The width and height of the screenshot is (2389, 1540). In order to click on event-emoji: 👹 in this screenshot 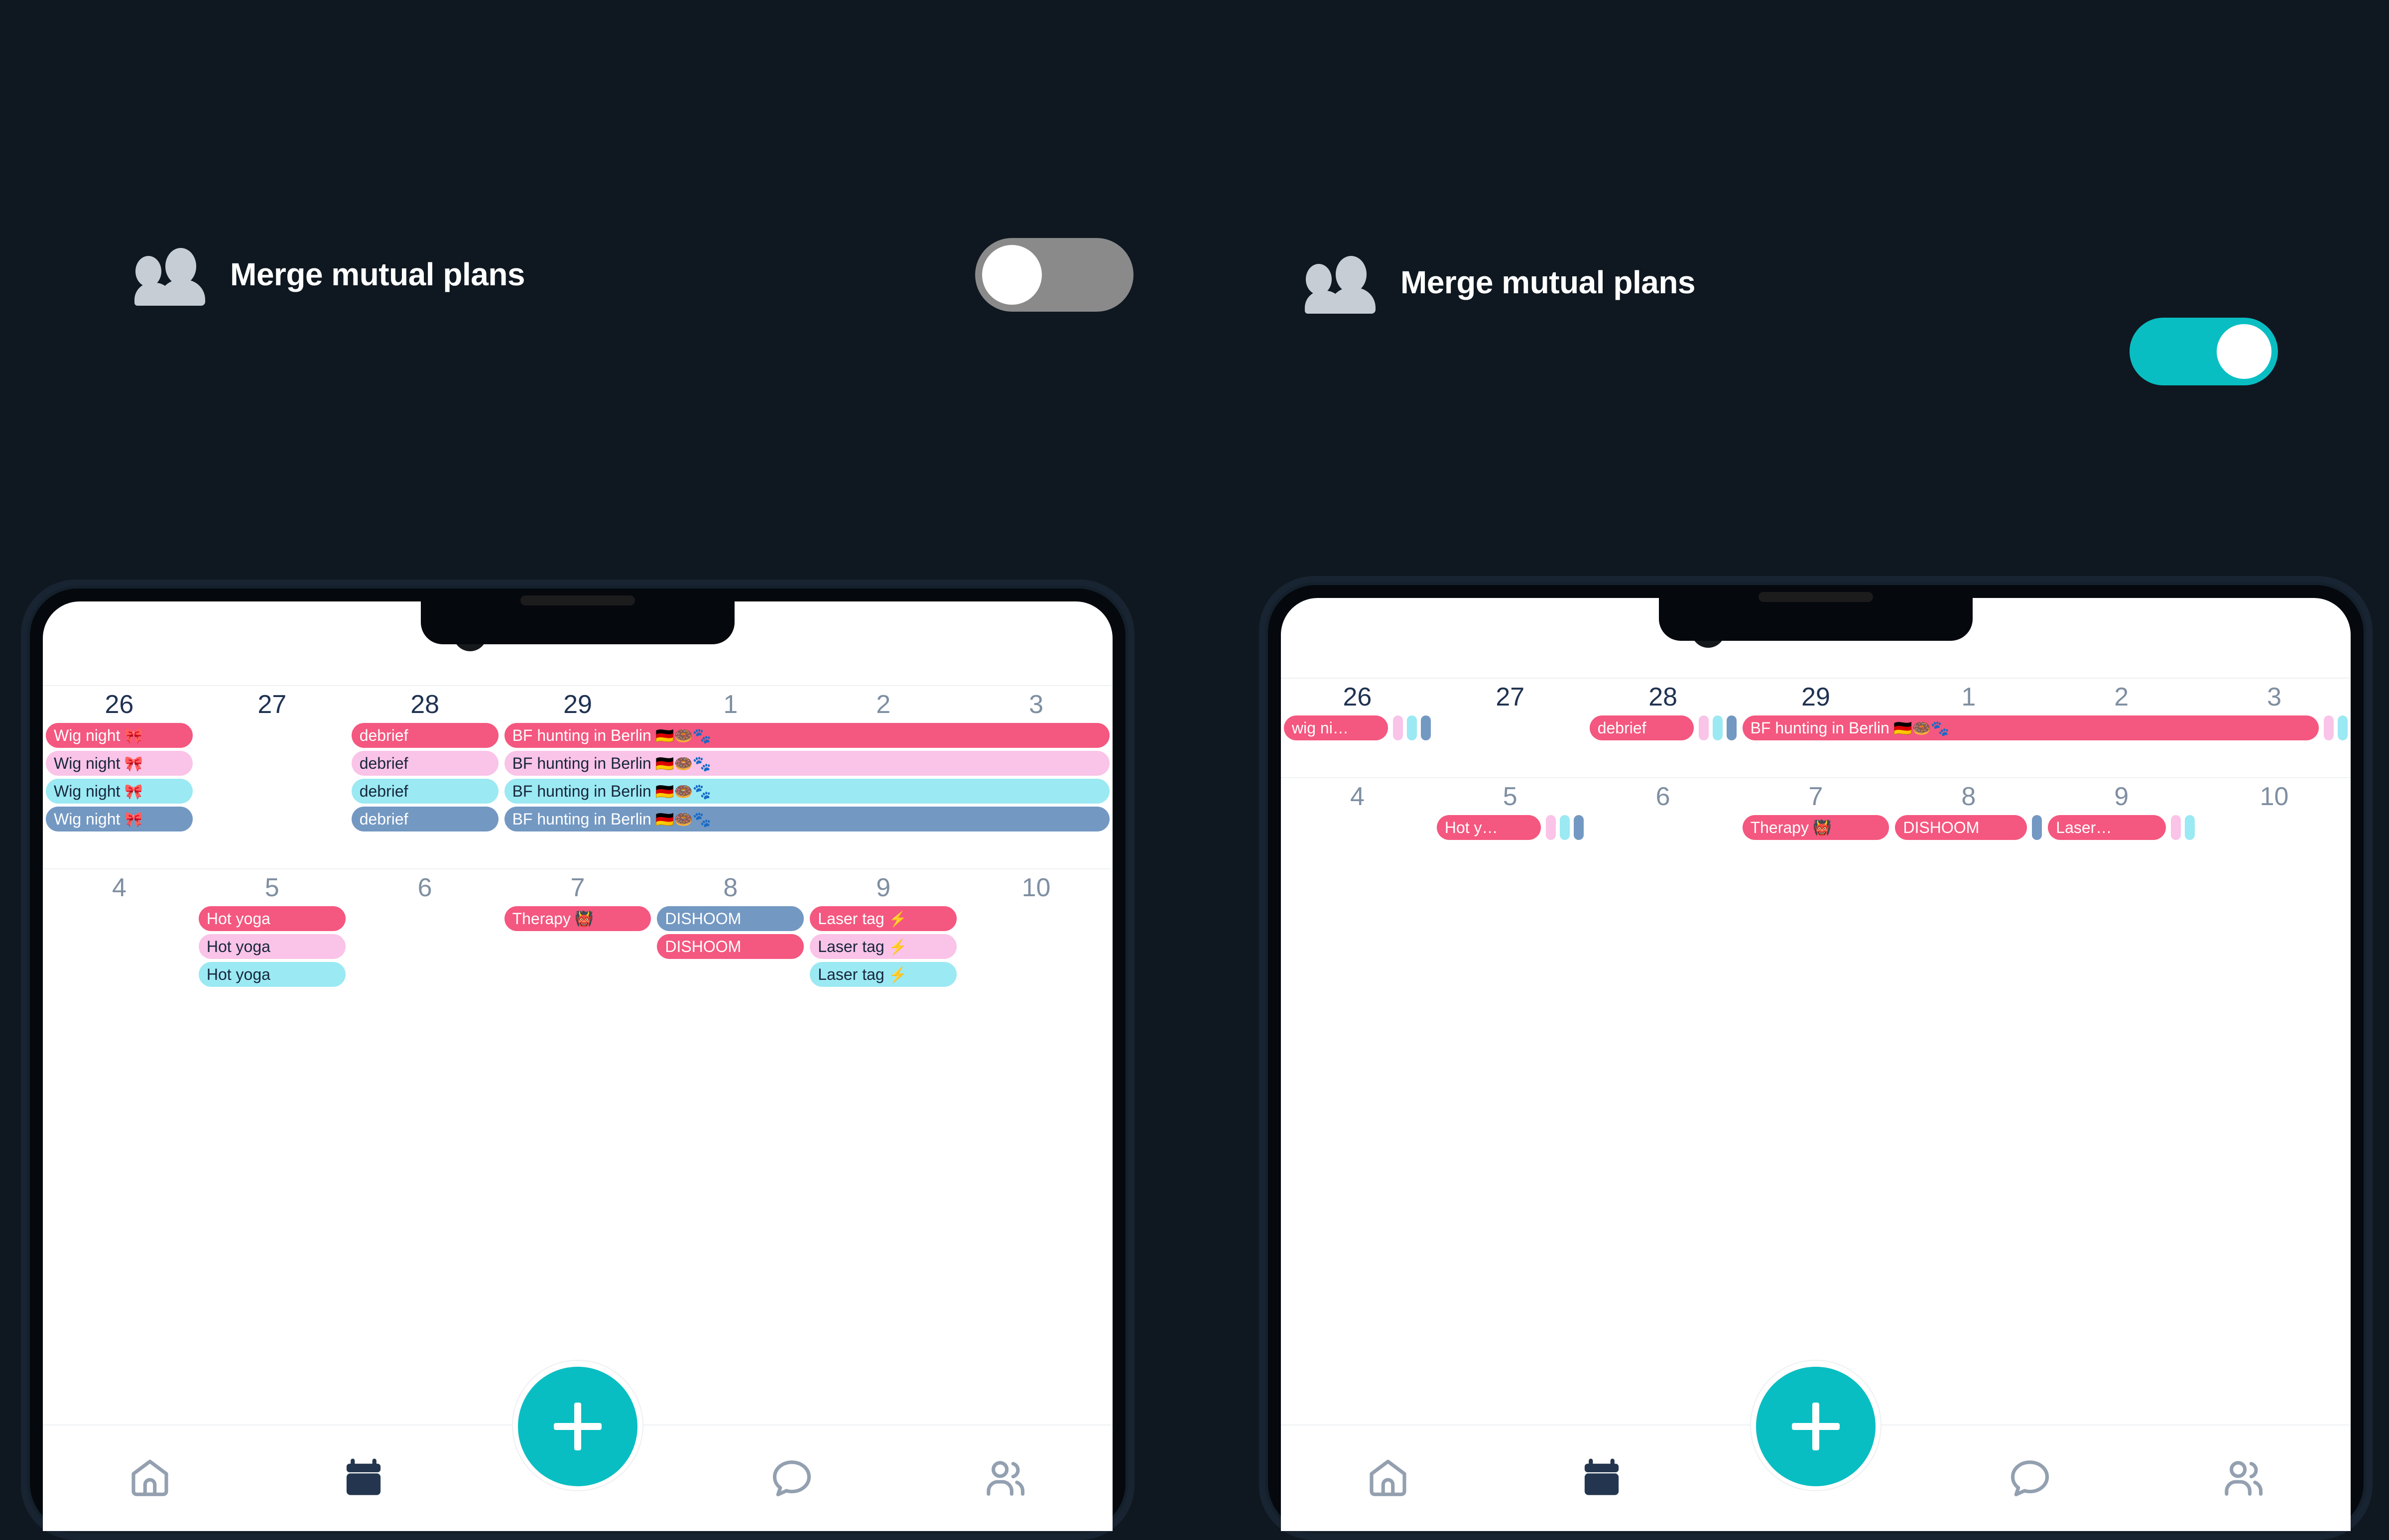, I will do `click(1820, 828)`.